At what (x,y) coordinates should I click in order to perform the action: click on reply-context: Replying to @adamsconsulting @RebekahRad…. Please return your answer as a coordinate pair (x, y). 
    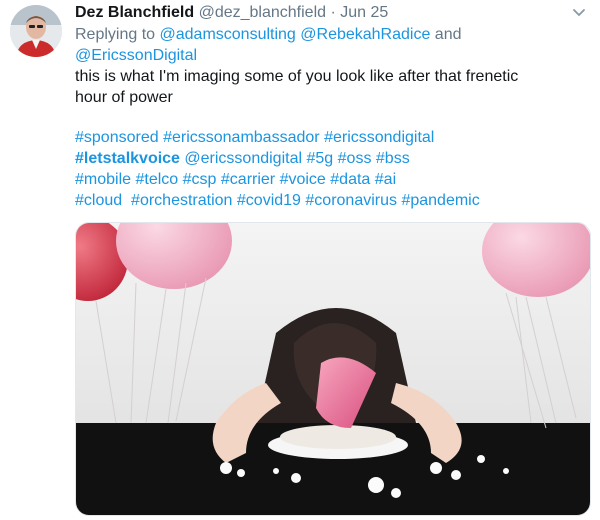
    Looking at the image, I should click on (327, 45).